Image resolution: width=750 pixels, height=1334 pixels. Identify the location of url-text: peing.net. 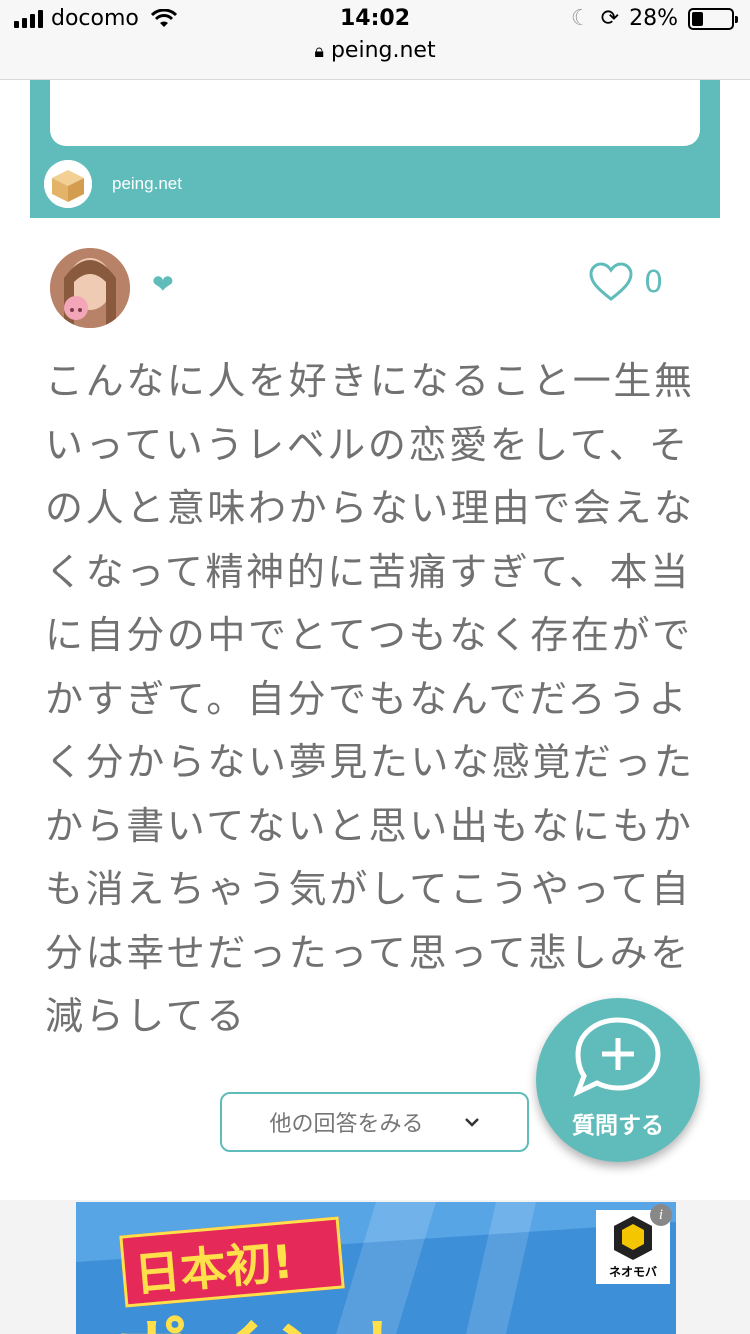
(383, 50).